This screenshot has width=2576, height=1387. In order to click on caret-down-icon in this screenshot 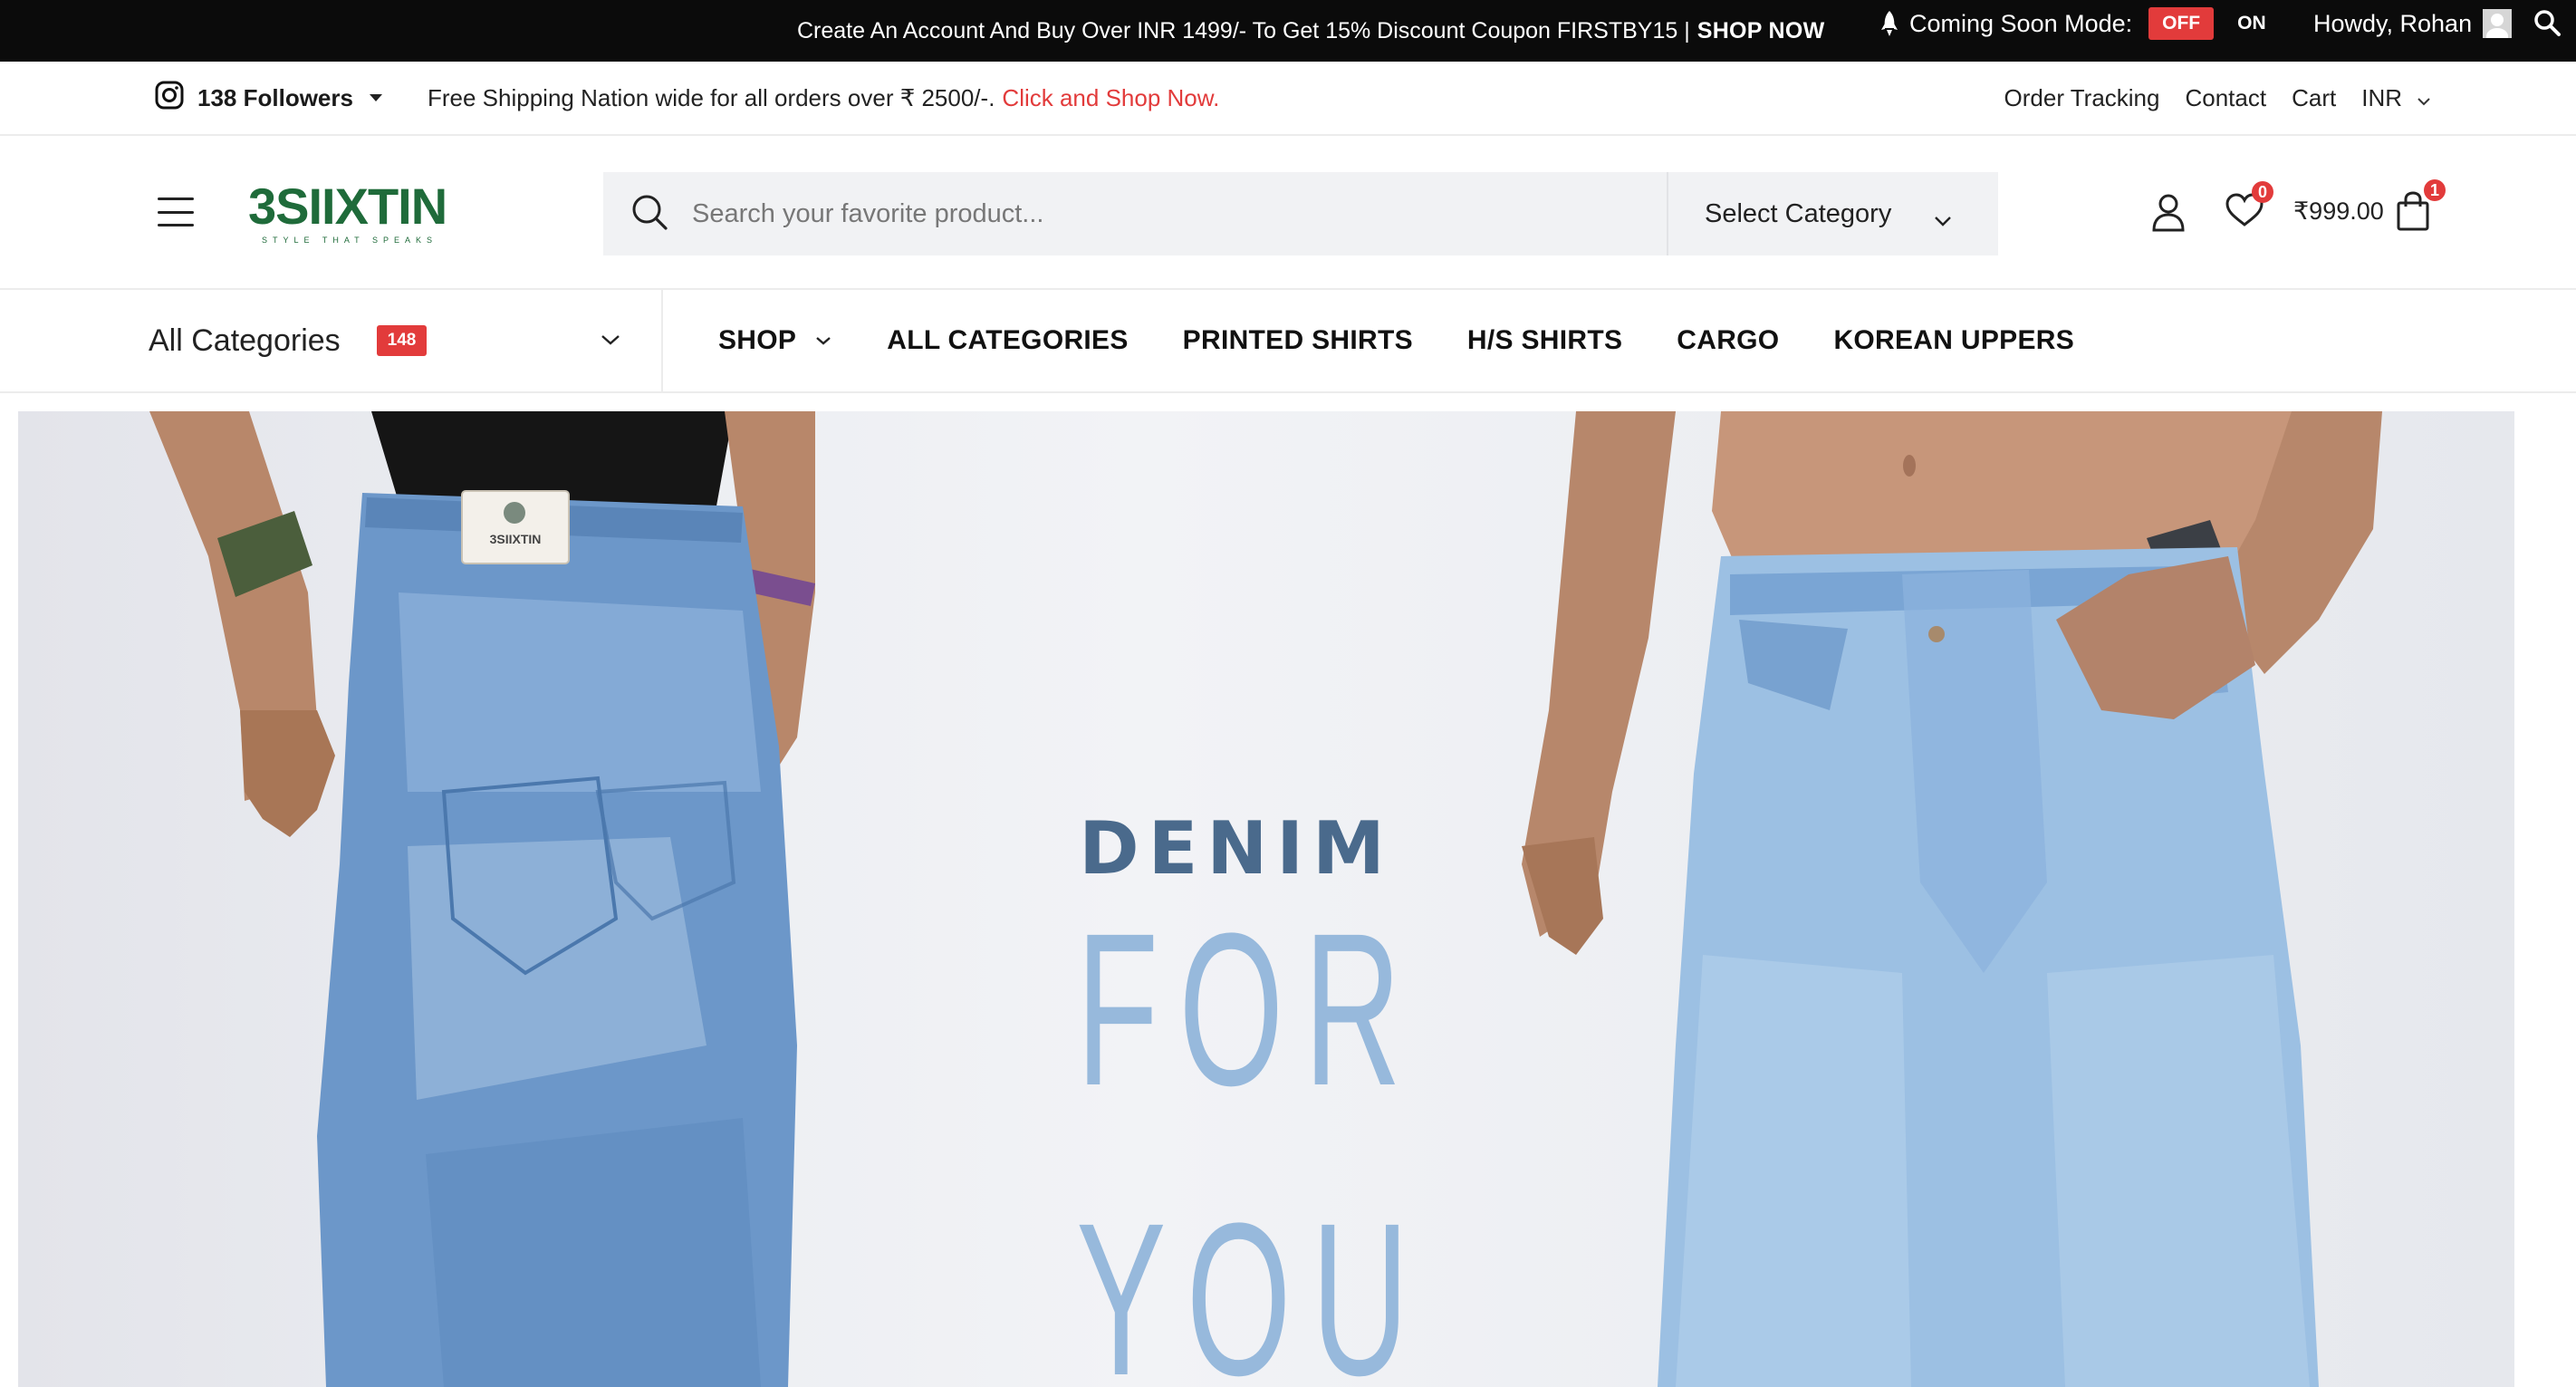, I will do `click(375, 97)`.